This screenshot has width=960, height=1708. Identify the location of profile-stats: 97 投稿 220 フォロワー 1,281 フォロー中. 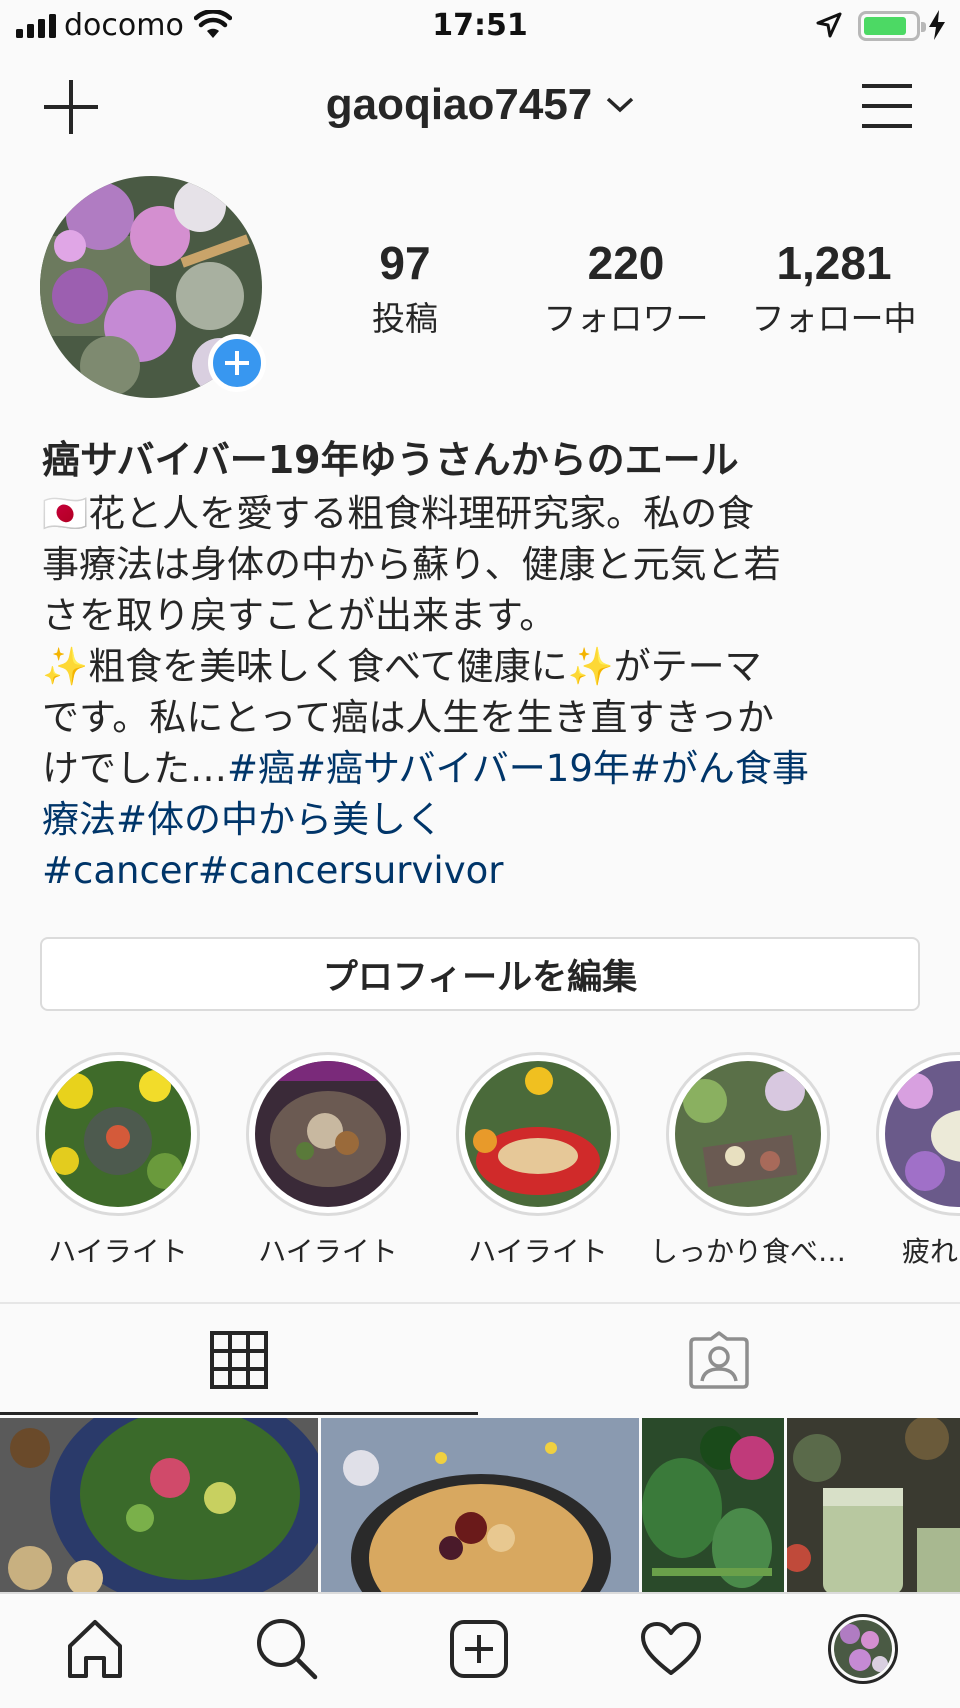
(625, 291).